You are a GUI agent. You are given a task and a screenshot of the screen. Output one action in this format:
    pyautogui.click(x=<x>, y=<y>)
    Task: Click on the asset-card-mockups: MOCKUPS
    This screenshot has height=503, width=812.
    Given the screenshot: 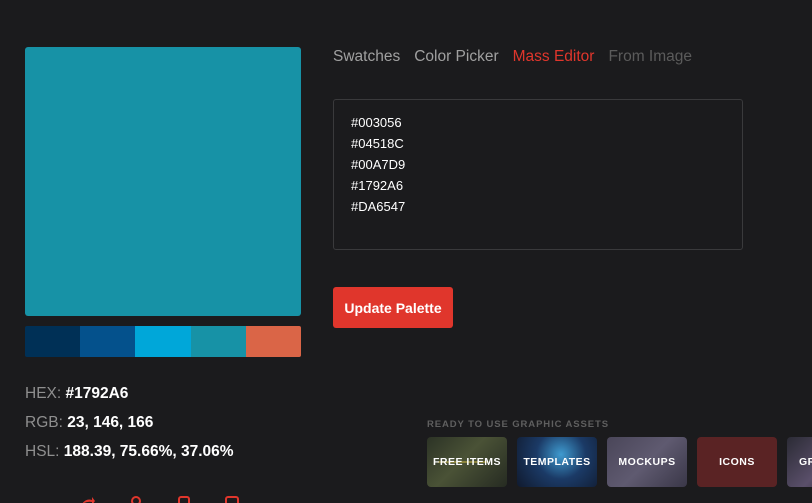 What is the action you would take?
    pyautogui.click(x=647, y=462)
    